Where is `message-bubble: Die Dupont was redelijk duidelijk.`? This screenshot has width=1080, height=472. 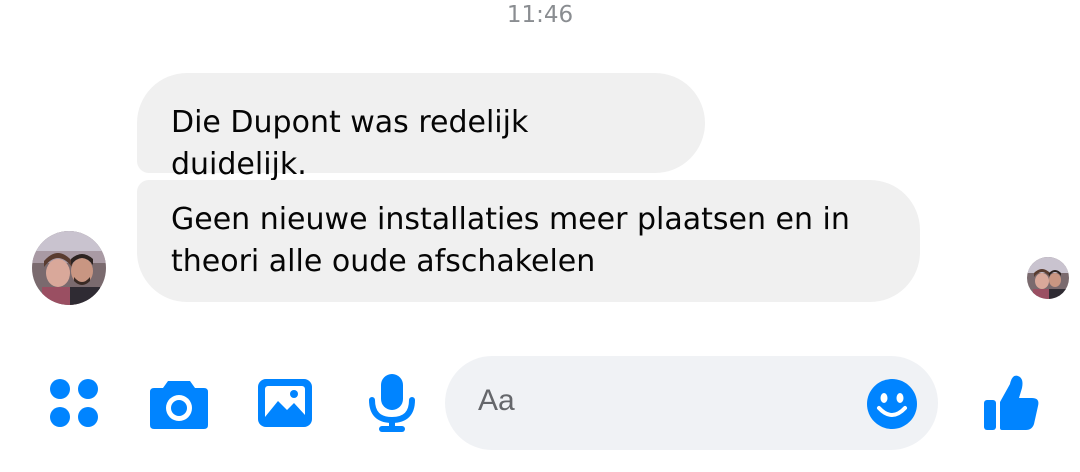
message-bubble: Die Dupont was redelijk duidelijk. is located at coordinates (421, 127).